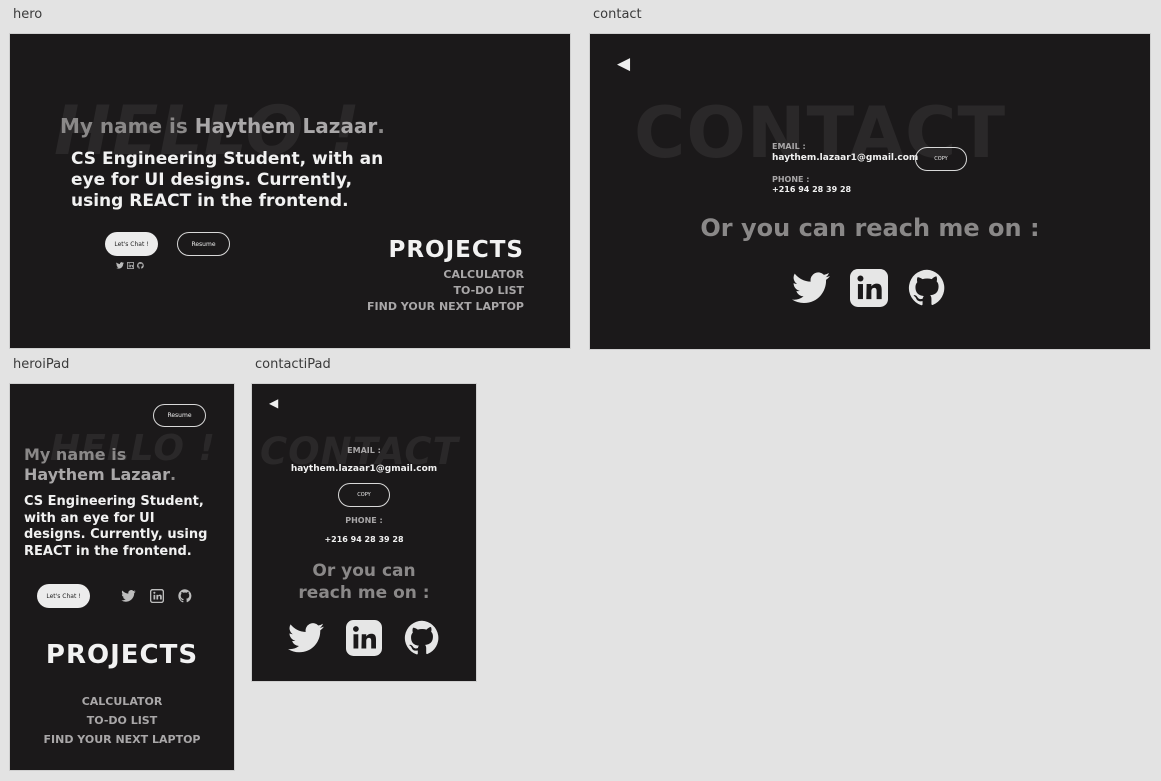 The height and width of the screenshot is (781, 1161). I want to click on artboard-label-contact: contact, so click(617, 14).